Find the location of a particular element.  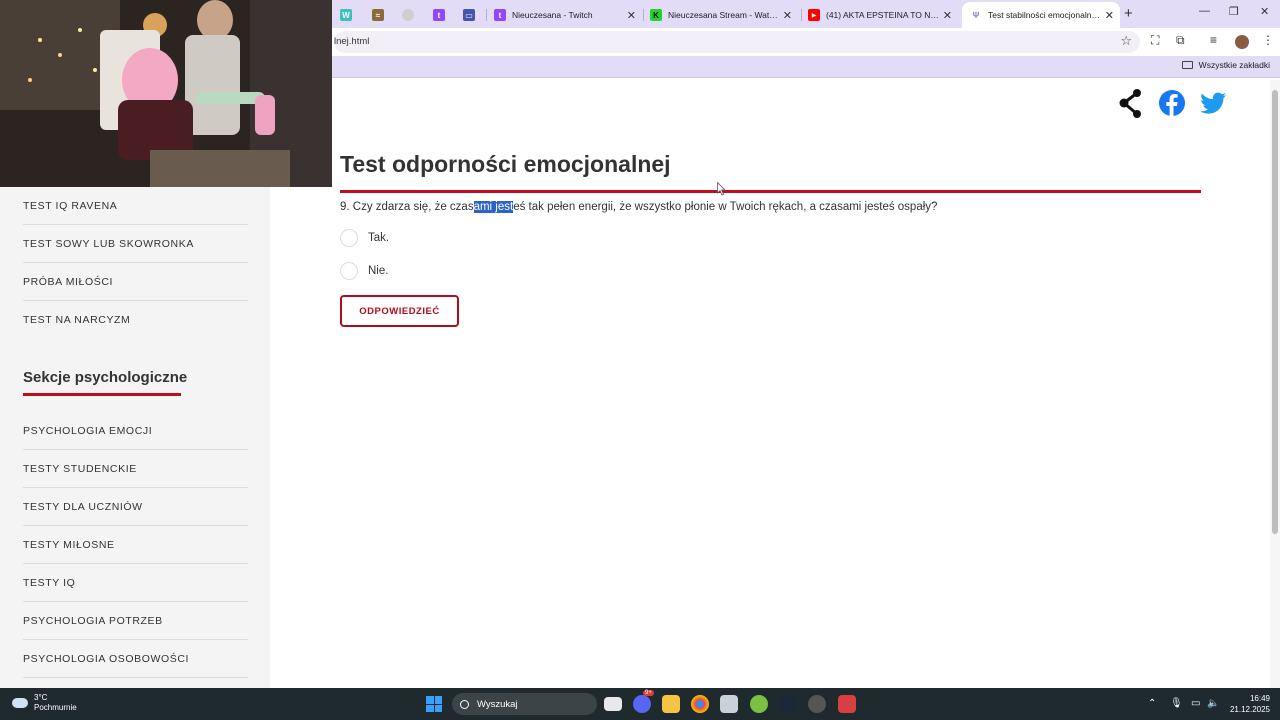

tab-pinned-5: ▭ is located at coordinates (470, 15).